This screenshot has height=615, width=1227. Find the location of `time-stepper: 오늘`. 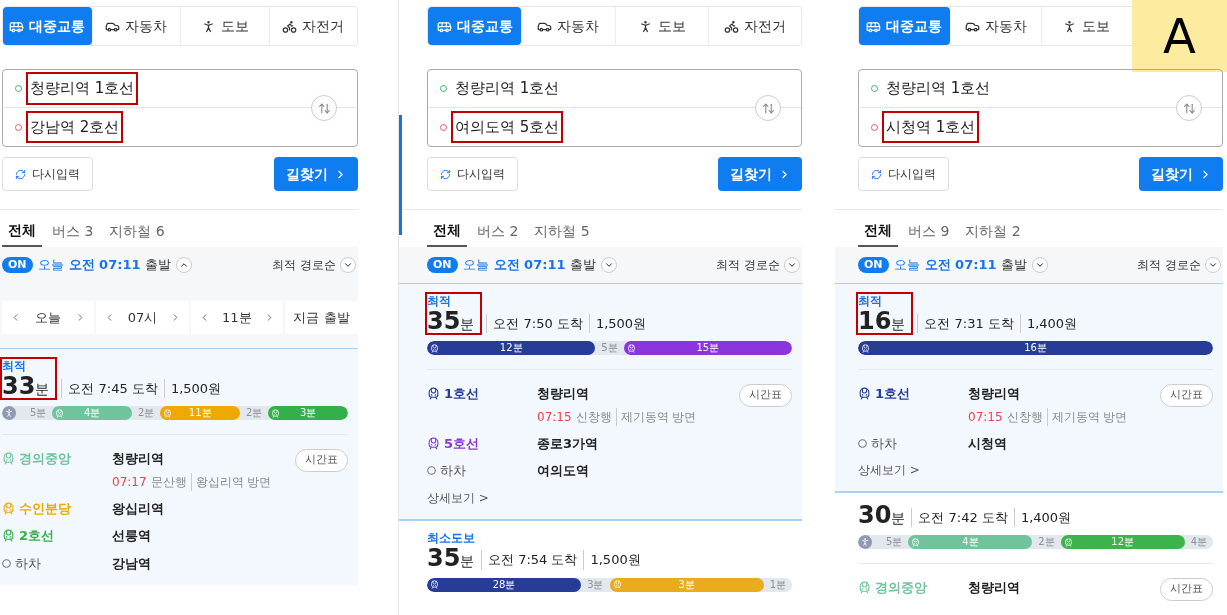

time-stepper: 오늘 is located at coordinates (48, 317).